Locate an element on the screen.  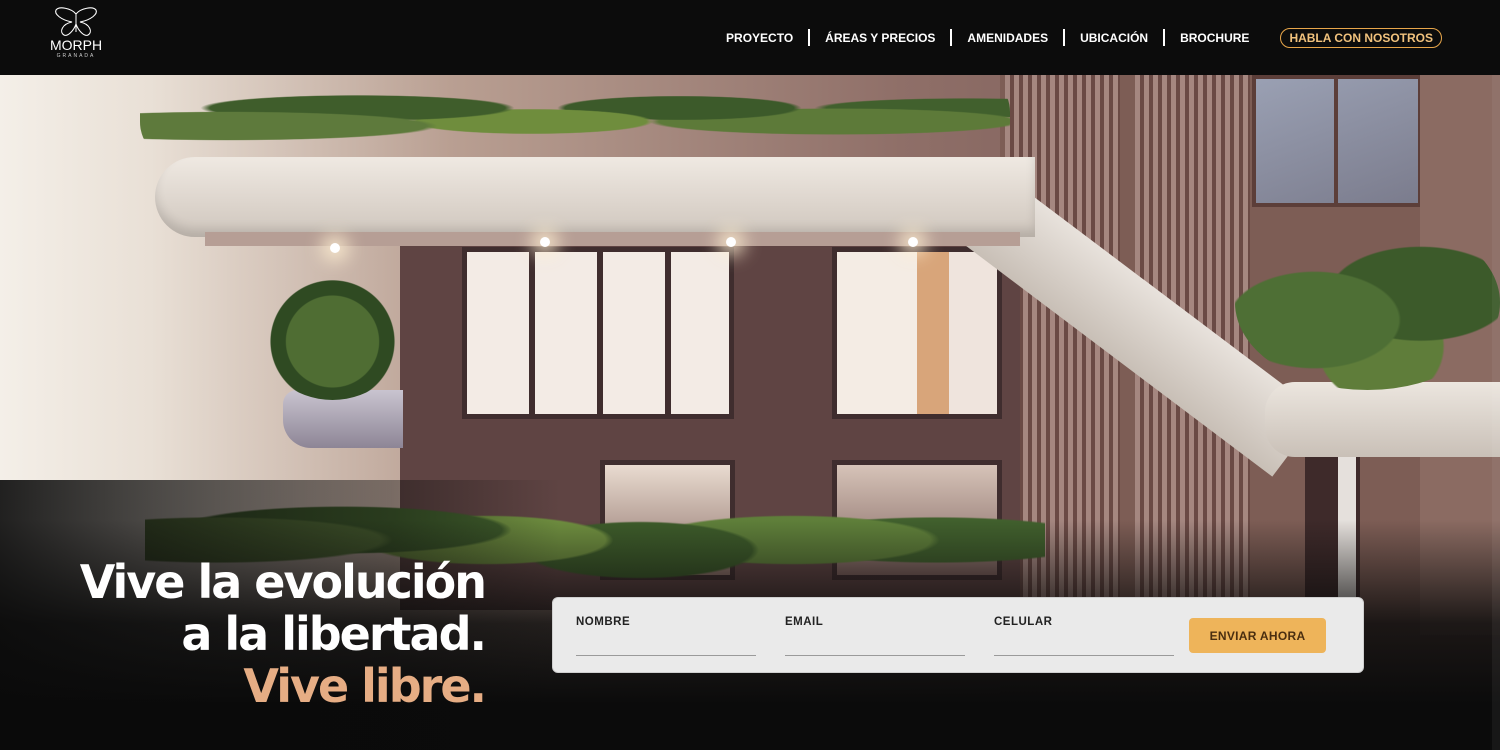
name-field-group: NOMBRE is located at coordinates (666, 636).